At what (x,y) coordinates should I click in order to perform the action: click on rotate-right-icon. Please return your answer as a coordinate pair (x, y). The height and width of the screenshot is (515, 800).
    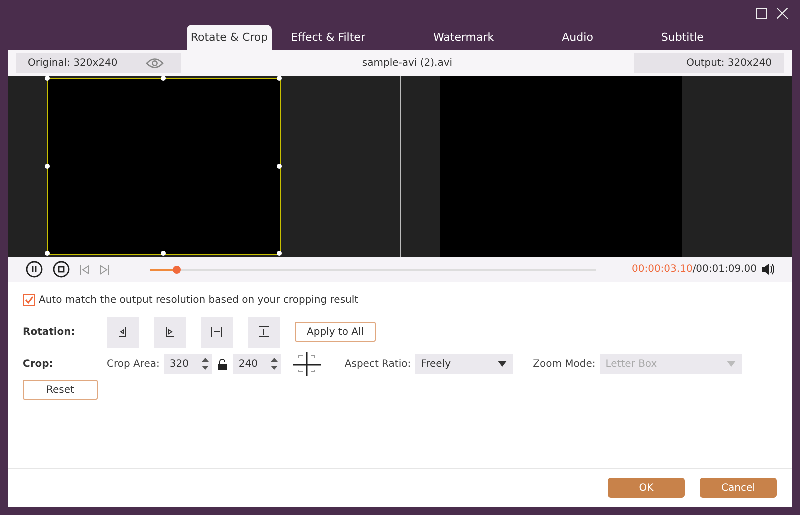
    Looking at the image, I should click on (170, 332).